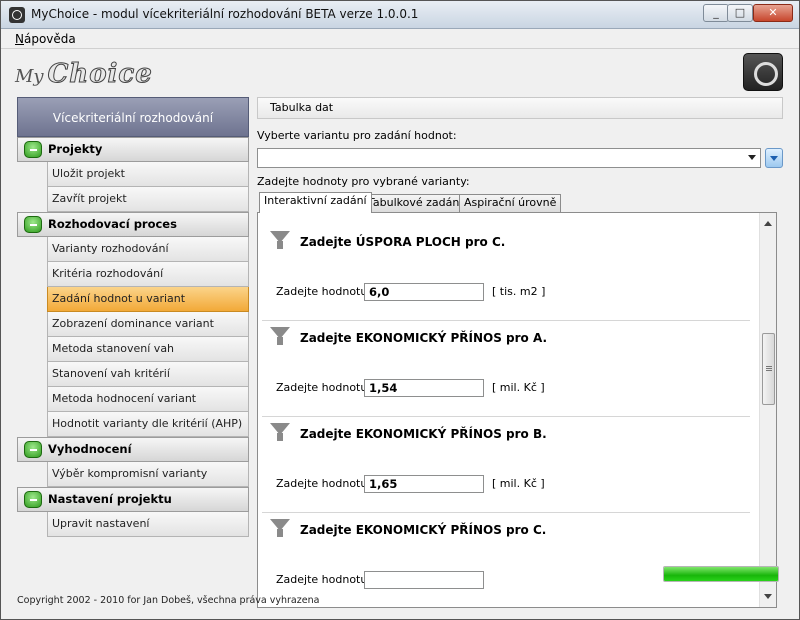  What do you see at coordinates (768, 369) in the screenshot?
I see `scroll-thumb` at bounding box center [768, 369].